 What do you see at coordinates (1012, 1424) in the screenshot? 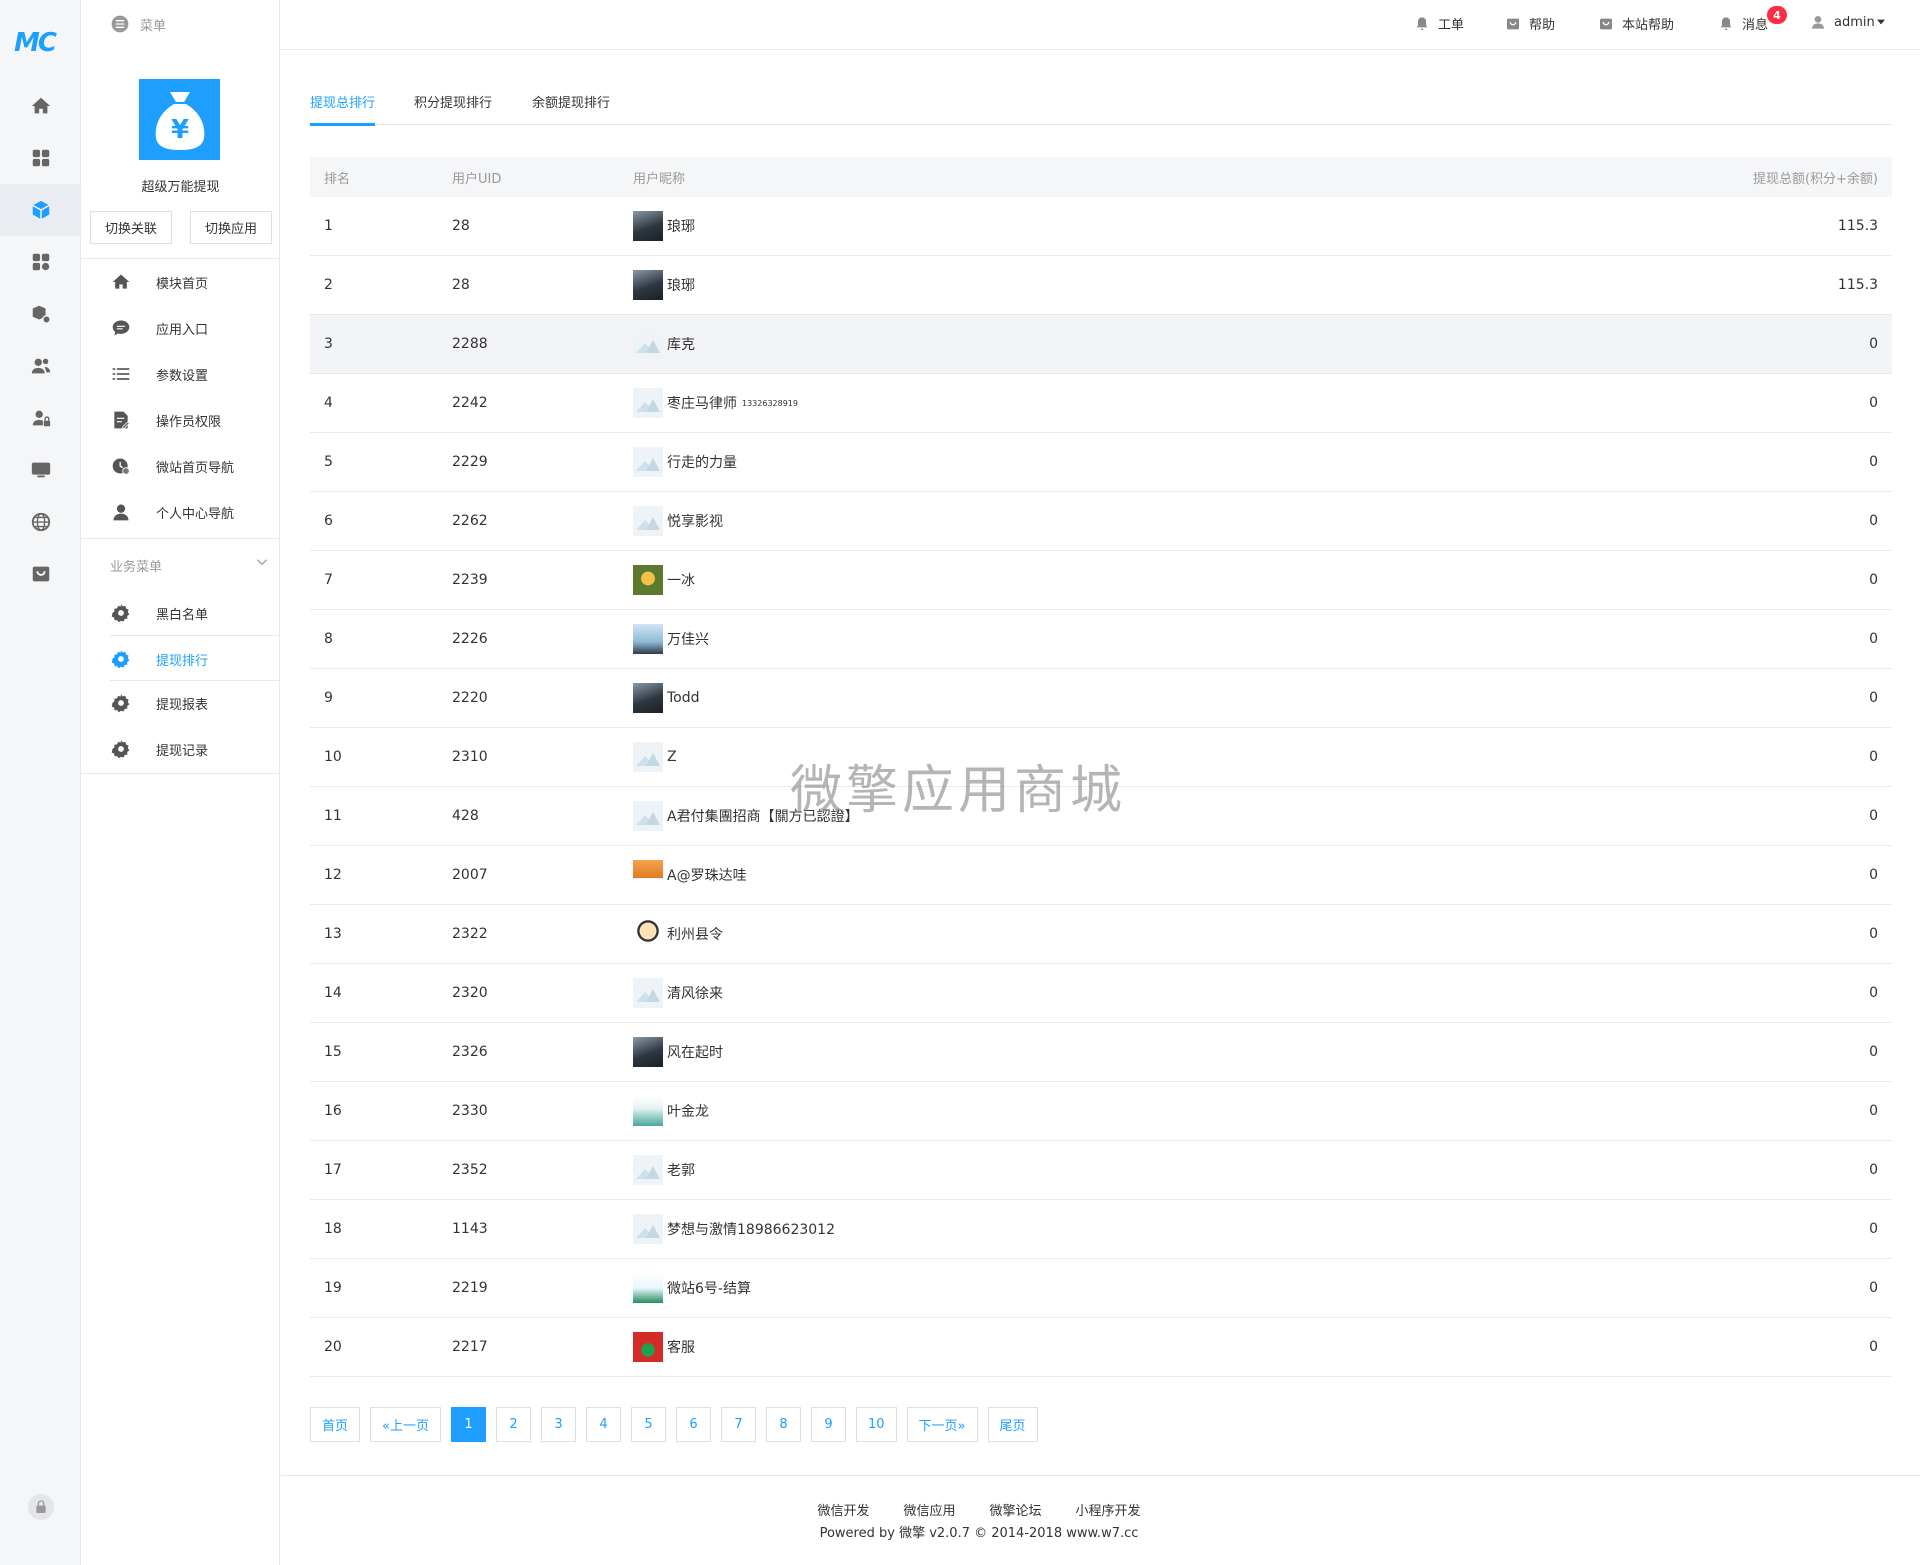
I see `last-page-button: 尾页` at bounding box center [1012, 1424].